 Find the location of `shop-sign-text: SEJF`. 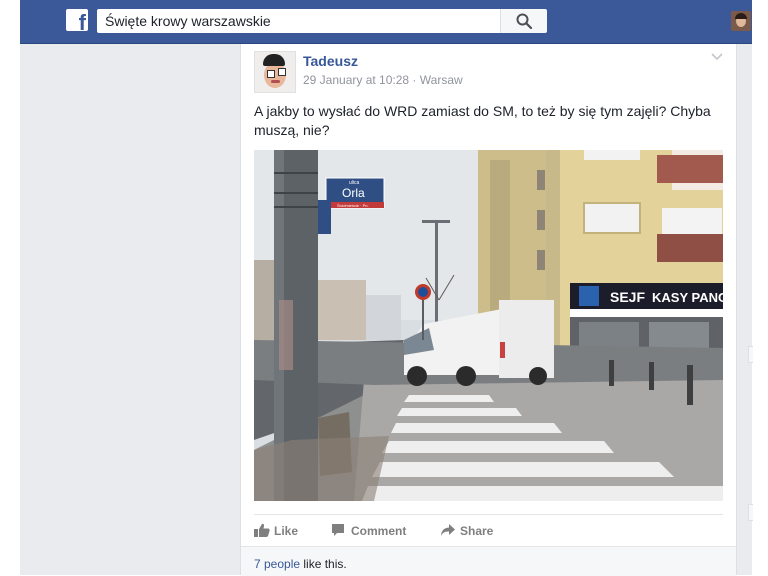

shop-sign-text: SEJF is located at coordinates (627, 297).